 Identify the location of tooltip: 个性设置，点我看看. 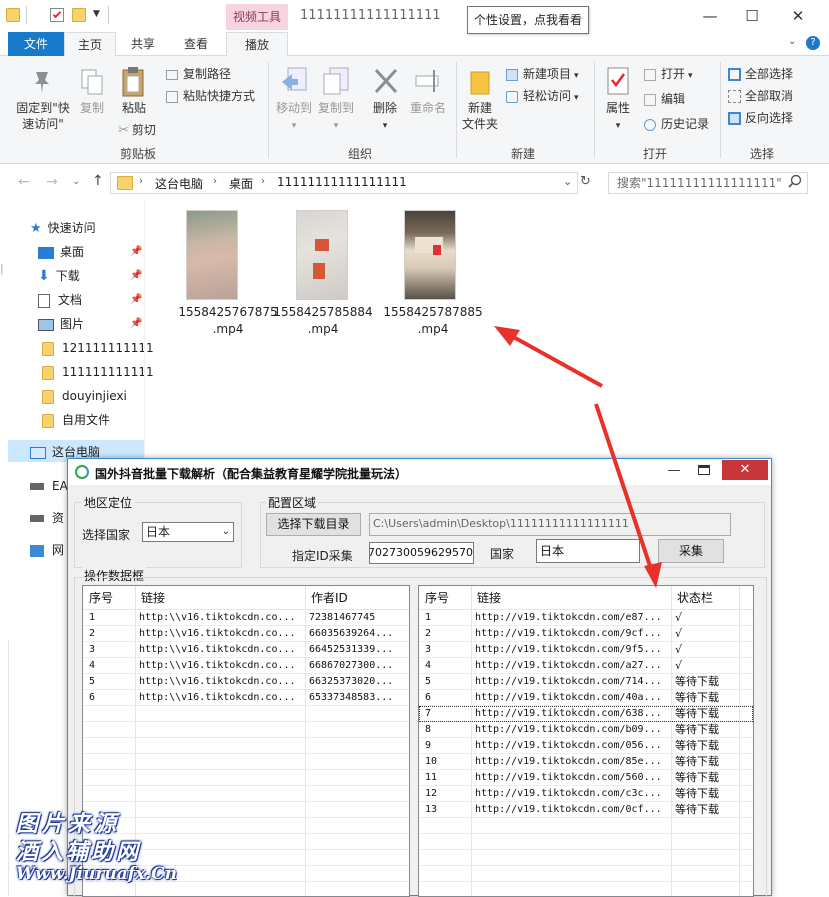
(528, 20).